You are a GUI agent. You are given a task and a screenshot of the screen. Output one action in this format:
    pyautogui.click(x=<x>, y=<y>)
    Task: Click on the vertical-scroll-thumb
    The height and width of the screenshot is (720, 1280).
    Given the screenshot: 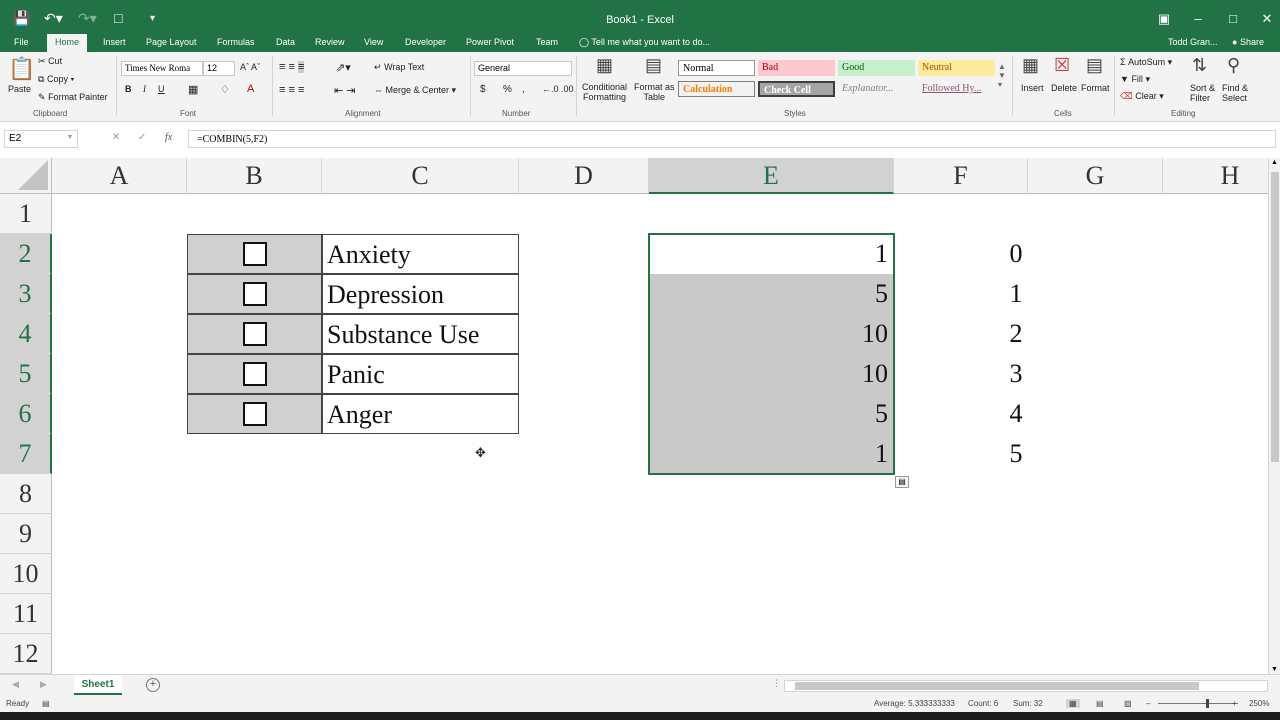 What is the action you would take?
    pyautogui.click(x=1275, y=317)
    